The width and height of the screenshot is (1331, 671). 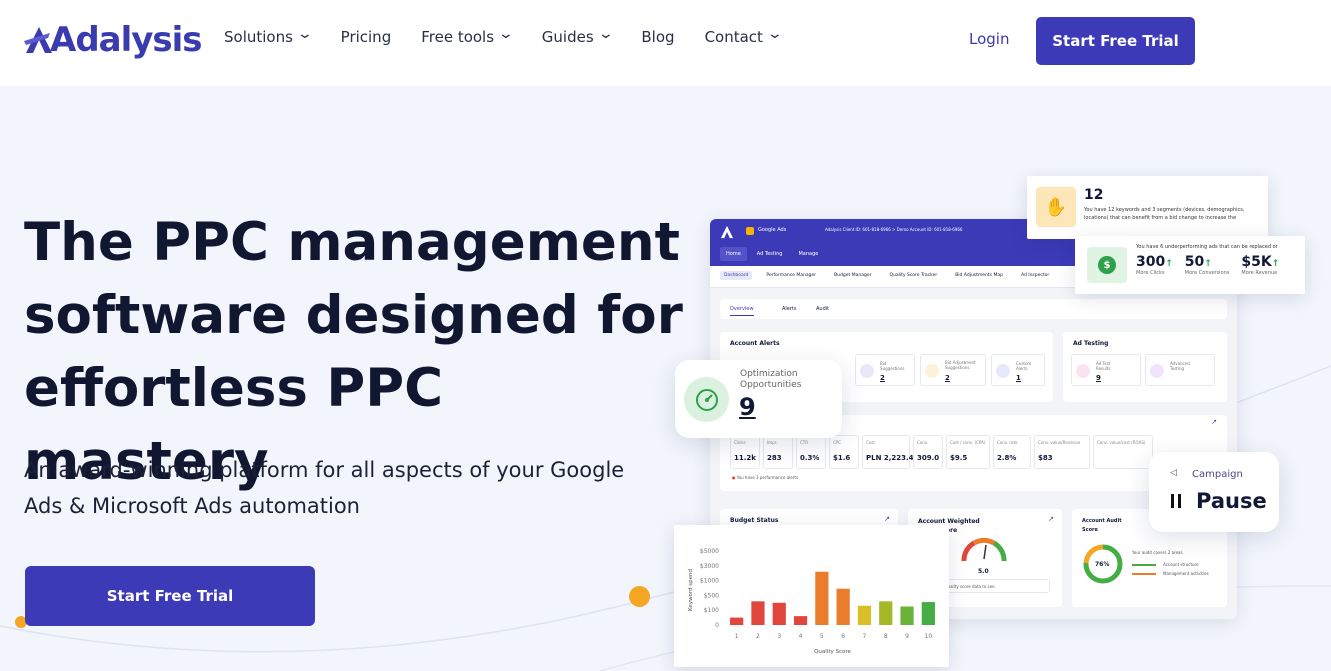 I want to click on x-tick-label: 10, so click(x=929, y=636).